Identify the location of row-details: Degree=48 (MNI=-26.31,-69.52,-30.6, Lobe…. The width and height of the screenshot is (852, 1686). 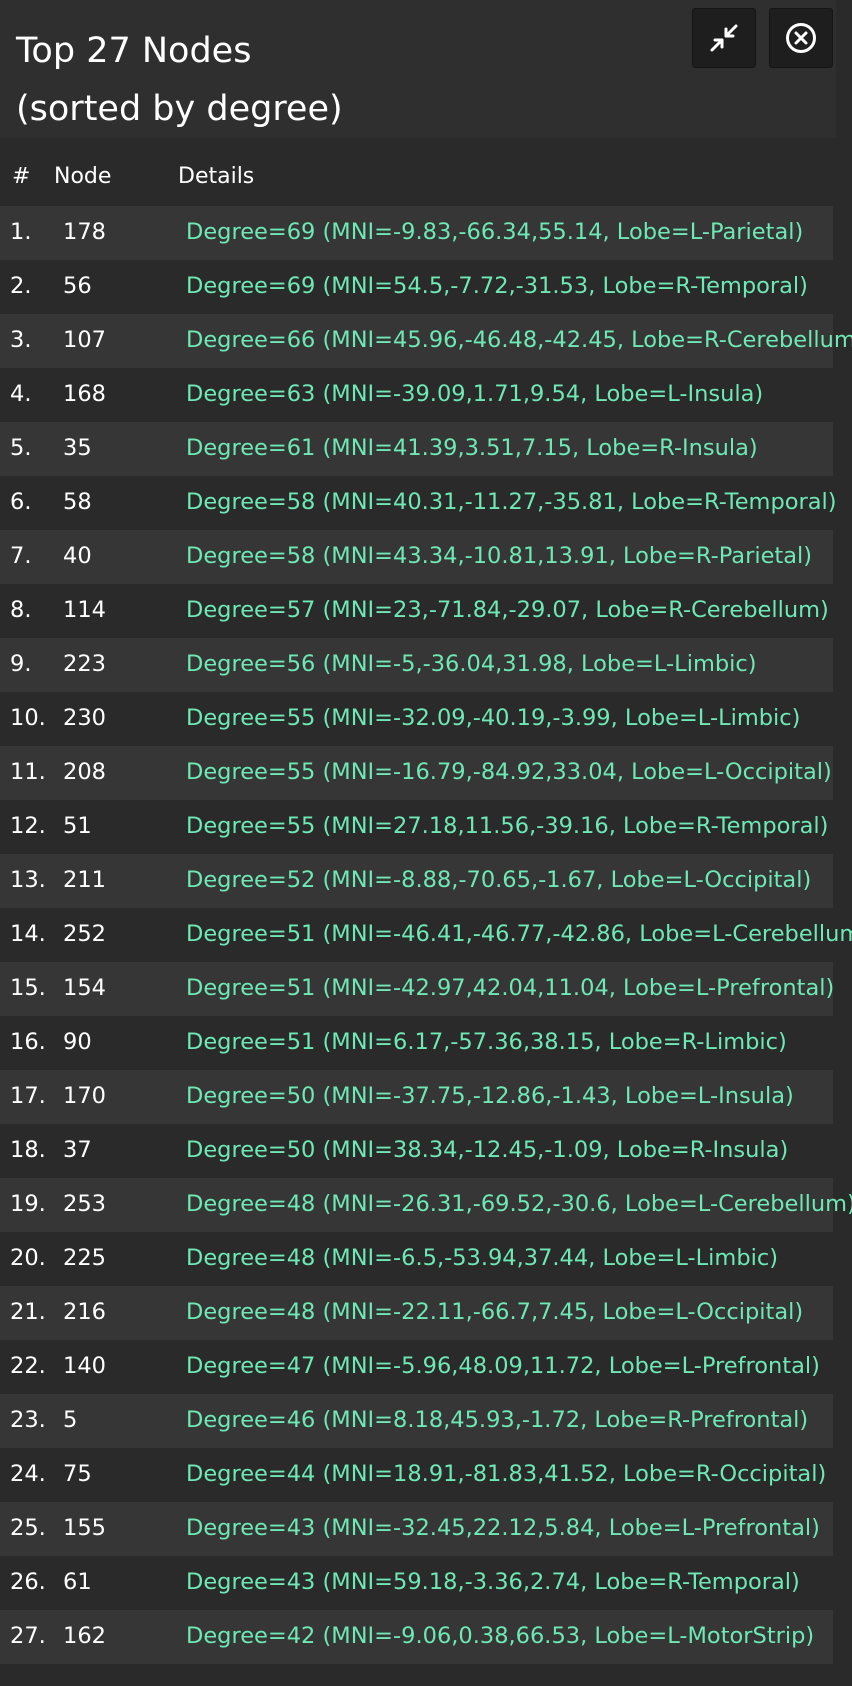
(519, 1204).